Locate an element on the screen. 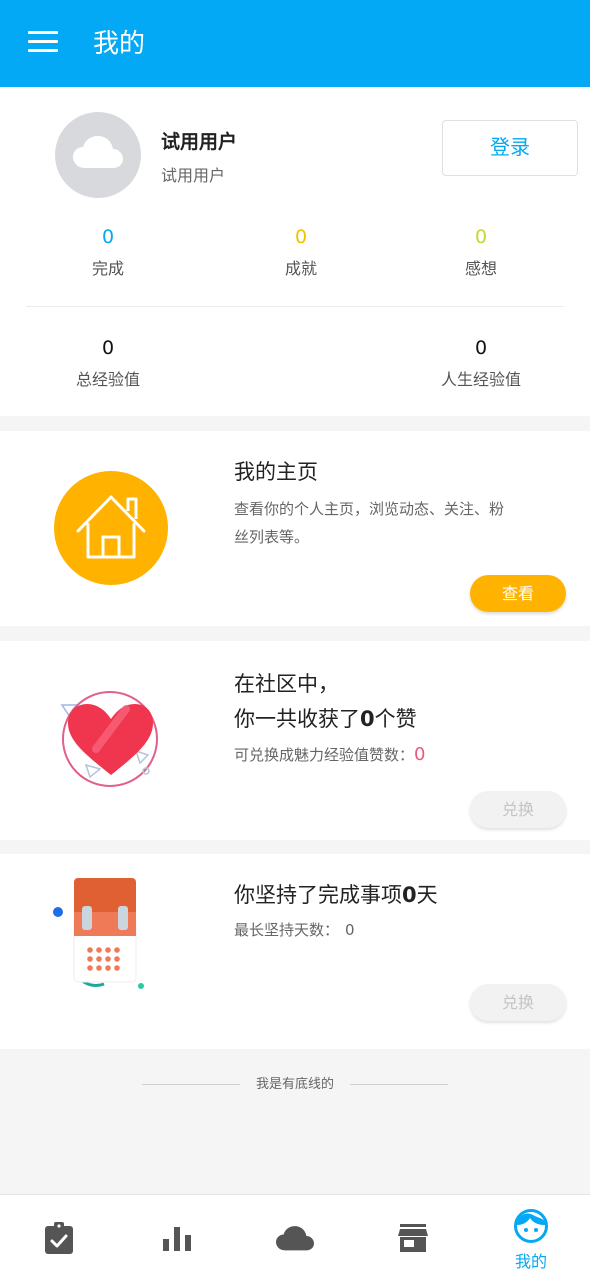 Image resolution: width=590 pixels, height=1280 pixels. view-button: 查看 is located at coordinates (518, 593).